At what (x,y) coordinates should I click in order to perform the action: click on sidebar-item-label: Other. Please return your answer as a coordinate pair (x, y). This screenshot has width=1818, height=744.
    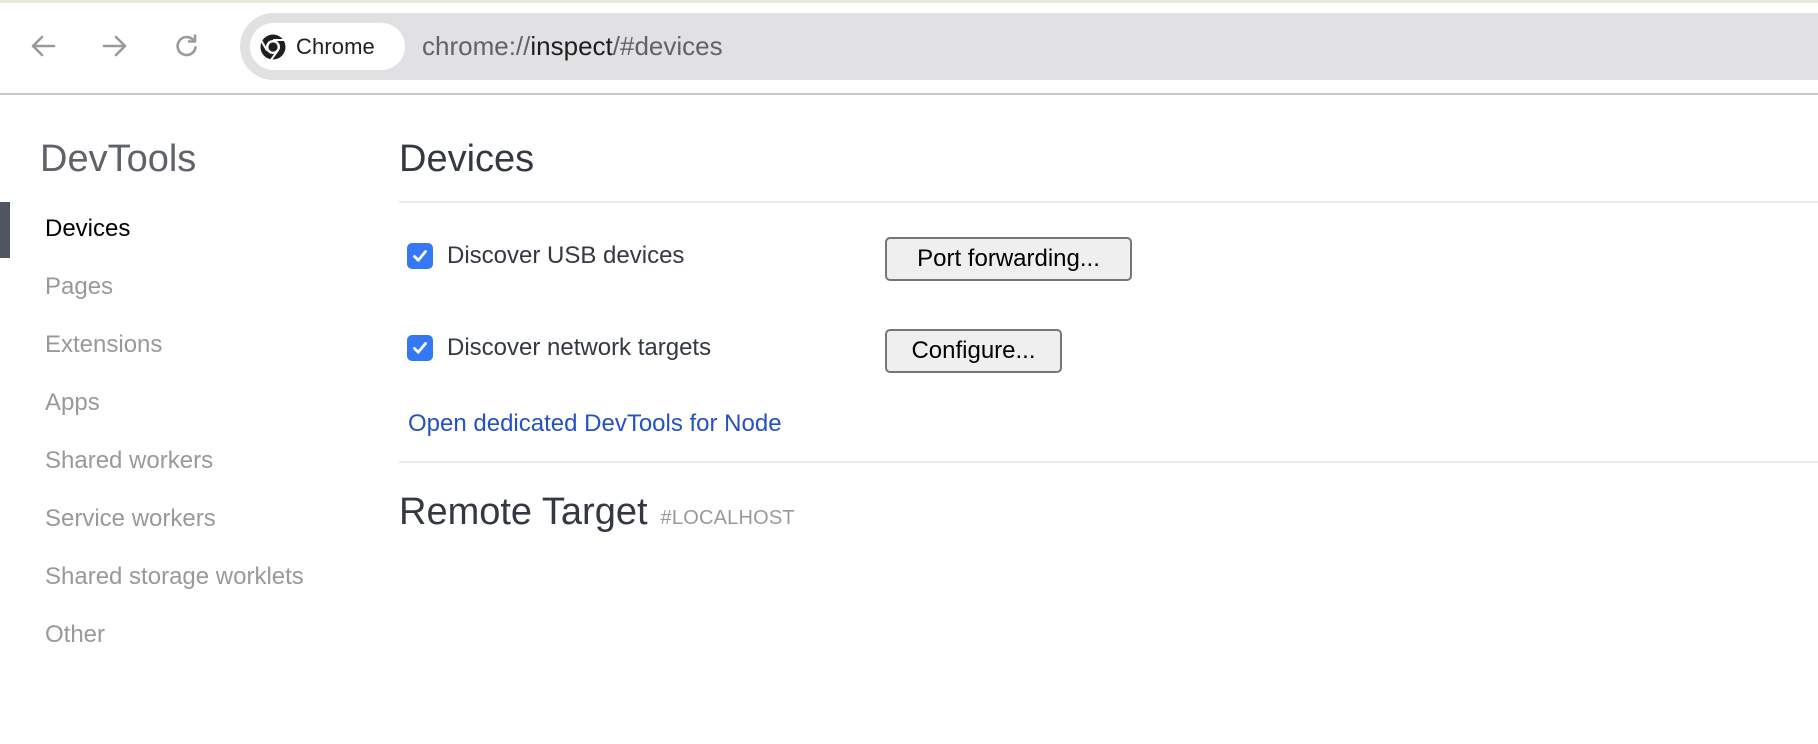
    Looking at the image, I should click on (75, 634).